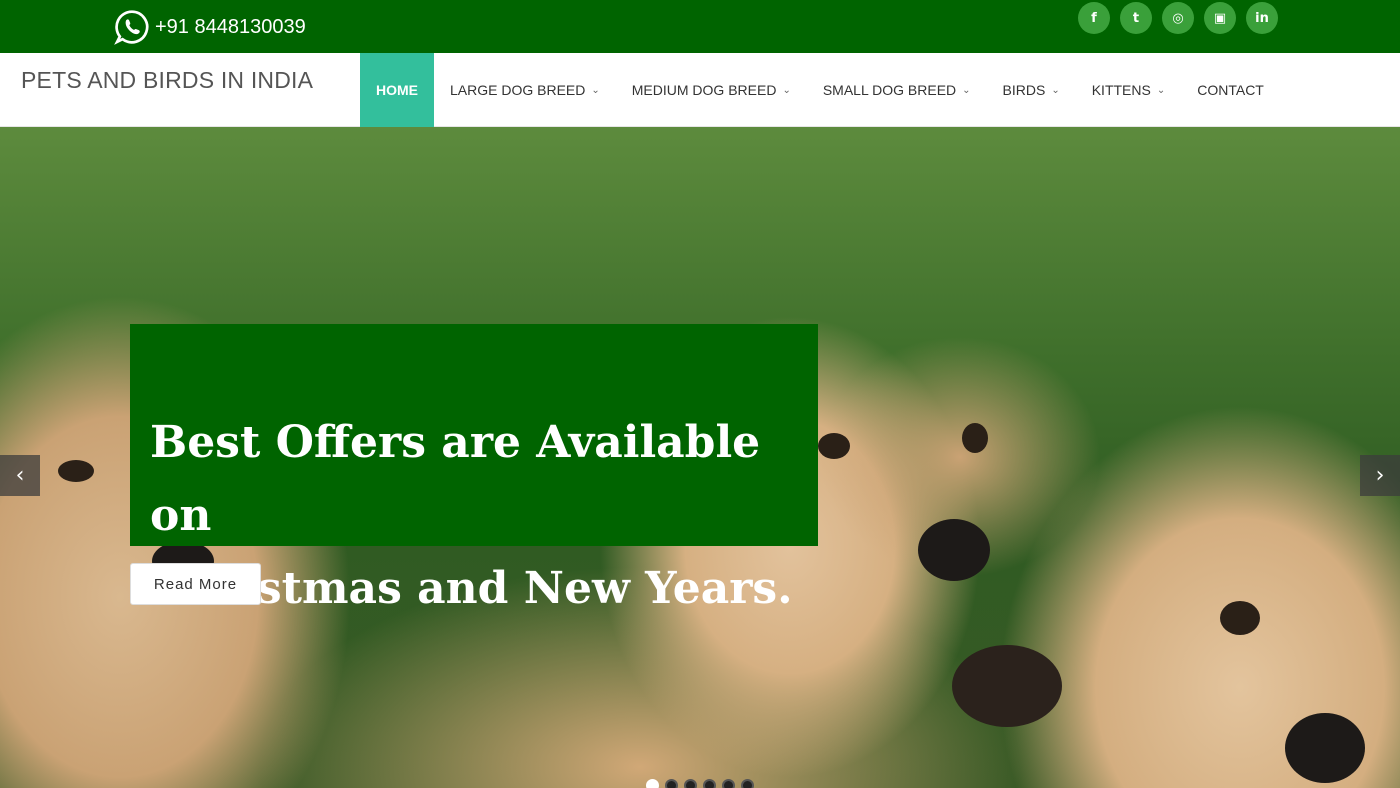 Image resolution: width=1400 pixels, height=788 pixels. Describe the element at coordinates (518, 90) in the screenshot. I see `nav-item-label: LARGE DOG BREED` at that location.